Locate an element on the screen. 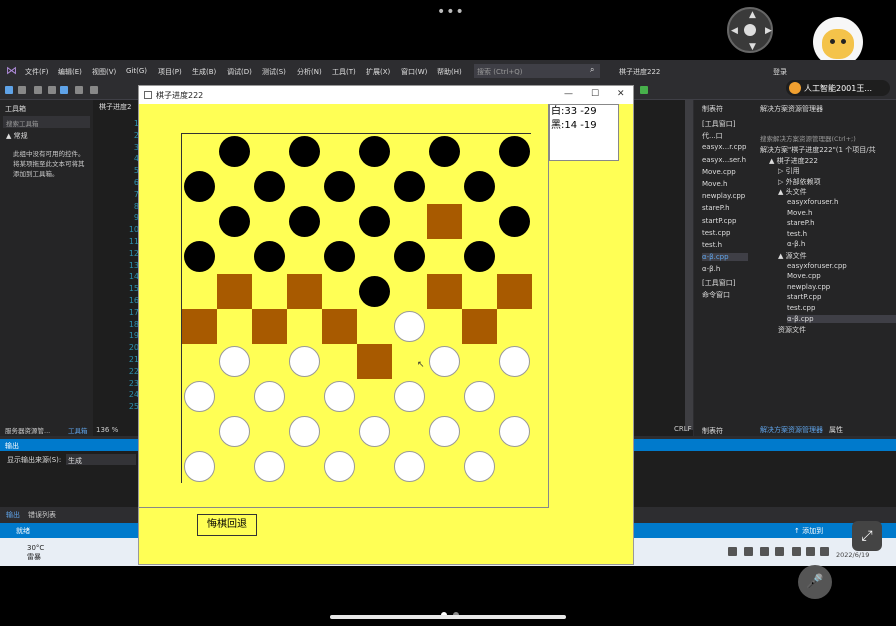  line-ending: CRLF is located at coordinates (683, 429).